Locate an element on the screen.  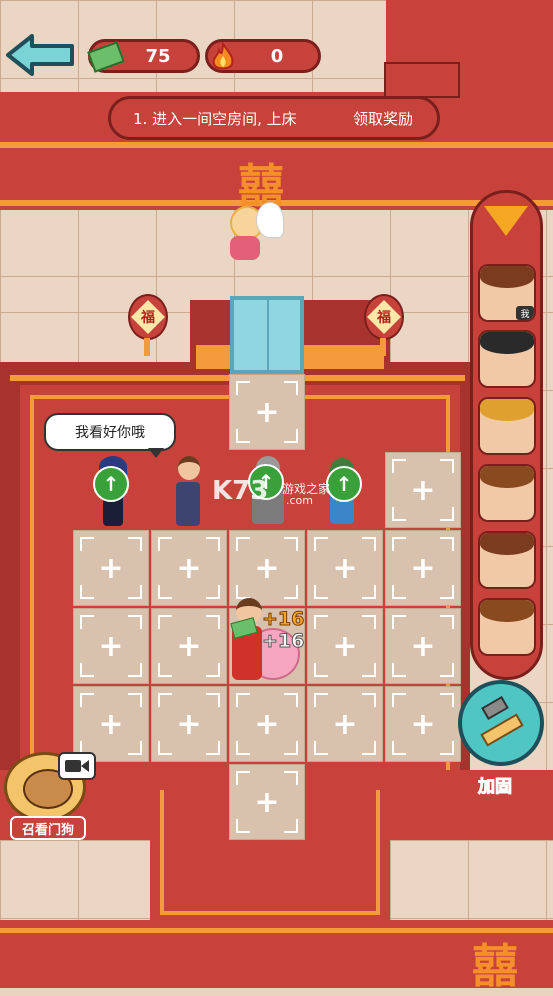
guest-avatar: 我 is located at coordinates (507, 293).